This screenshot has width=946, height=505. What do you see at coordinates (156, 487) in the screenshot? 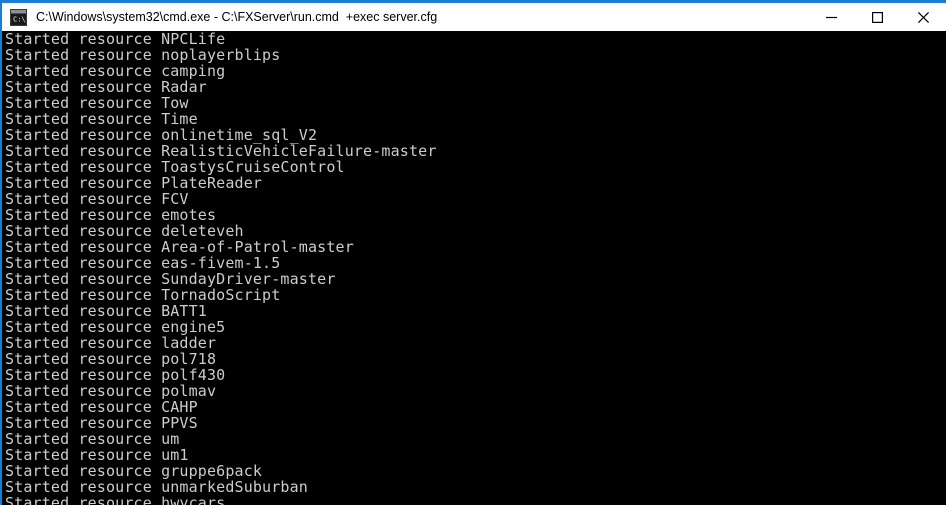
I see `console-line: Started resource unmarkedSuburban` at bounding box center [156, 487].